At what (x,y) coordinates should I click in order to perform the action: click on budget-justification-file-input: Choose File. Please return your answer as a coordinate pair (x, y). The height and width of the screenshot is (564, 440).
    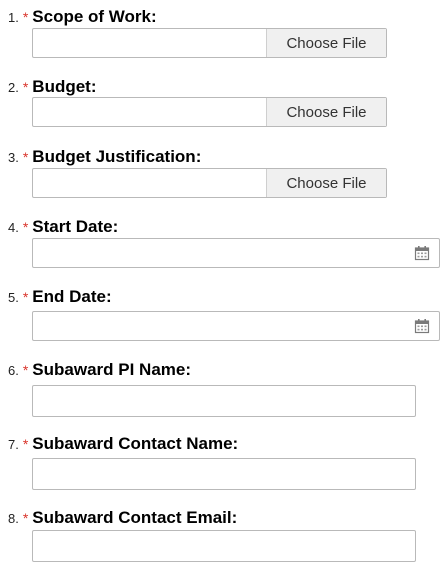
    Looking at the image, I should click on (209, 183).